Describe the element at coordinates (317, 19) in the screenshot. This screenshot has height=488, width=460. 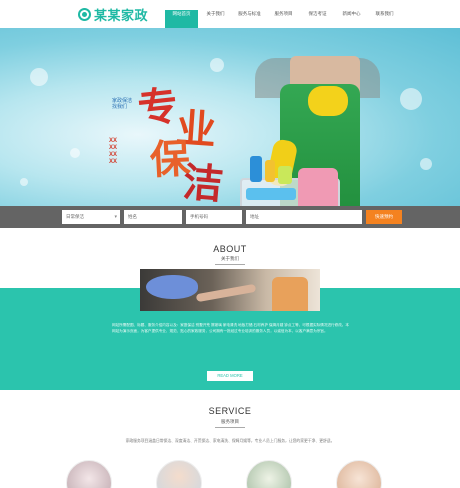
I see `nav-item-certification: 保洁考证` at that location.